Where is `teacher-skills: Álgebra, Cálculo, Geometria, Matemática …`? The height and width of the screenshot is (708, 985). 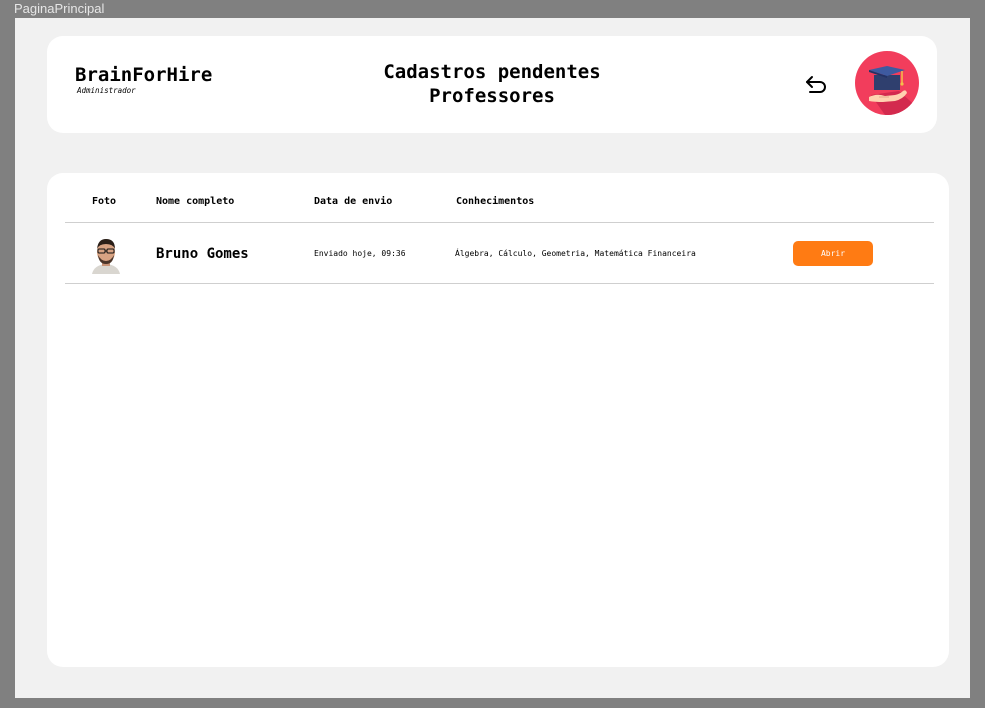 teacher-skills: Álgebra, Cálculo, Geometria, Matemática … is located at coordinates (575, 253).